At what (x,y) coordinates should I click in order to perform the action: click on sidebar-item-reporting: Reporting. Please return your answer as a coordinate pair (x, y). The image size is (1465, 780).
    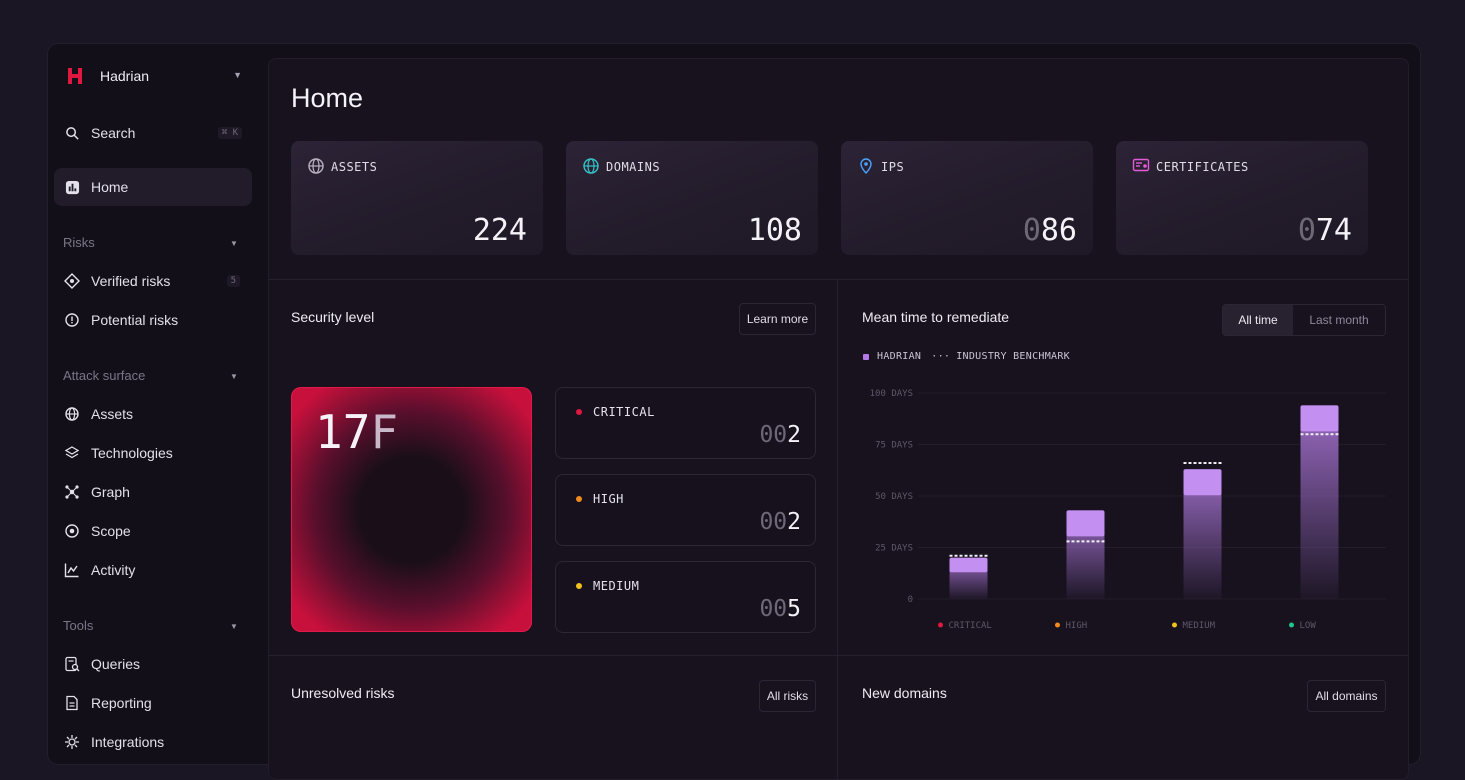
    Looking at the image, I should click on (153, 703).